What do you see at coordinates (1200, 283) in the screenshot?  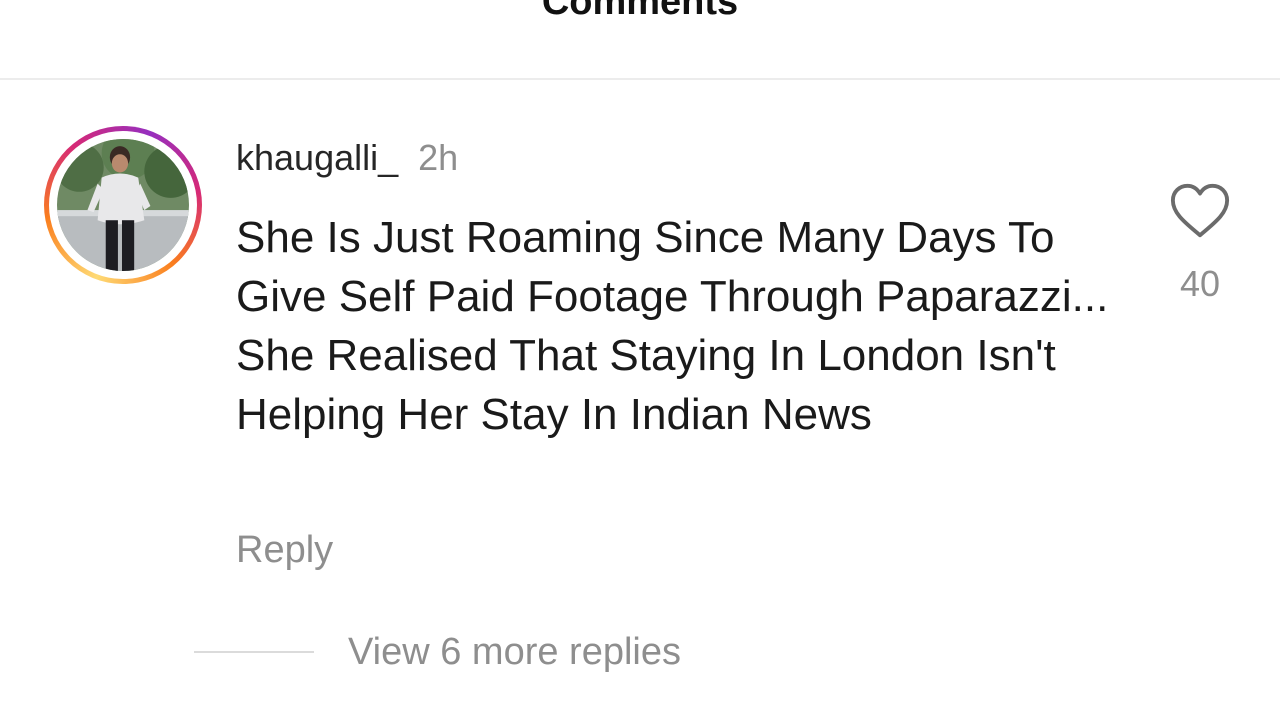 I see `like-count: 40` at bounding box center [1200, 283].